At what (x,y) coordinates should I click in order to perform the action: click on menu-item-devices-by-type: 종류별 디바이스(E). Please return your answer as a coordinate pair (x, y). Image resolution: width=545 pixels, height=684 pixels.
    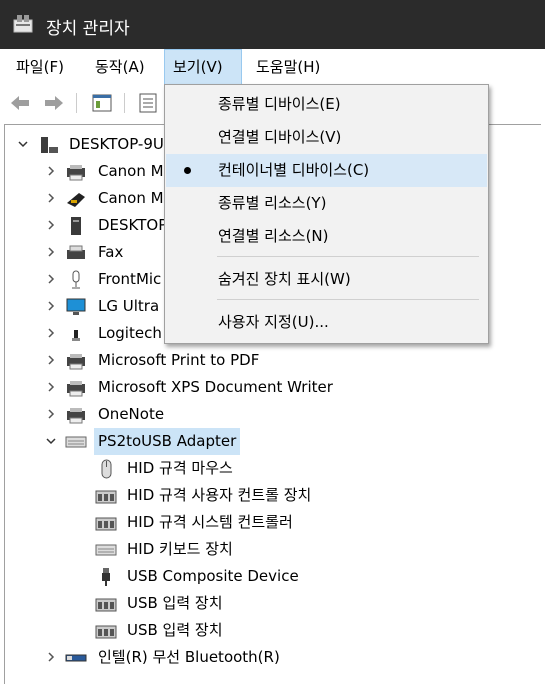
    Looking at the image, I should click on (326, 104).